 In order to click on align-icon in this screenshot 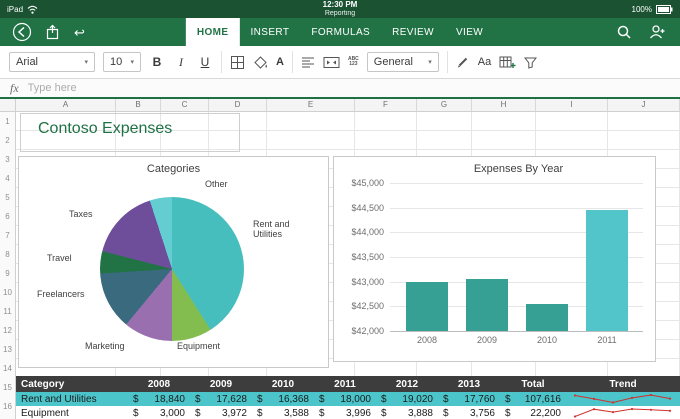, I will do `click(308, 62)`.